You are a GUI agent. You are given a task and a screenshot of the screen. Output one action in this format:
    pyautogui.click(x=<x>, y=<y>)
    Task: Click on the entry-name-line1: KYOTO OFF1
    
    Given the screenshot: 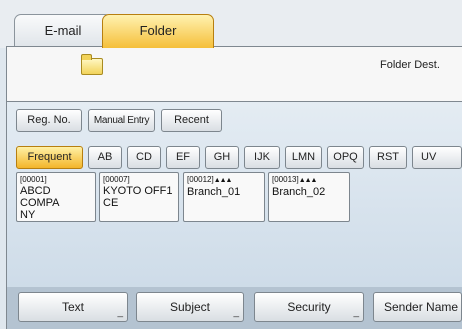 What is the action you would take?
    pyautogui.click(x=138, y=191)
    